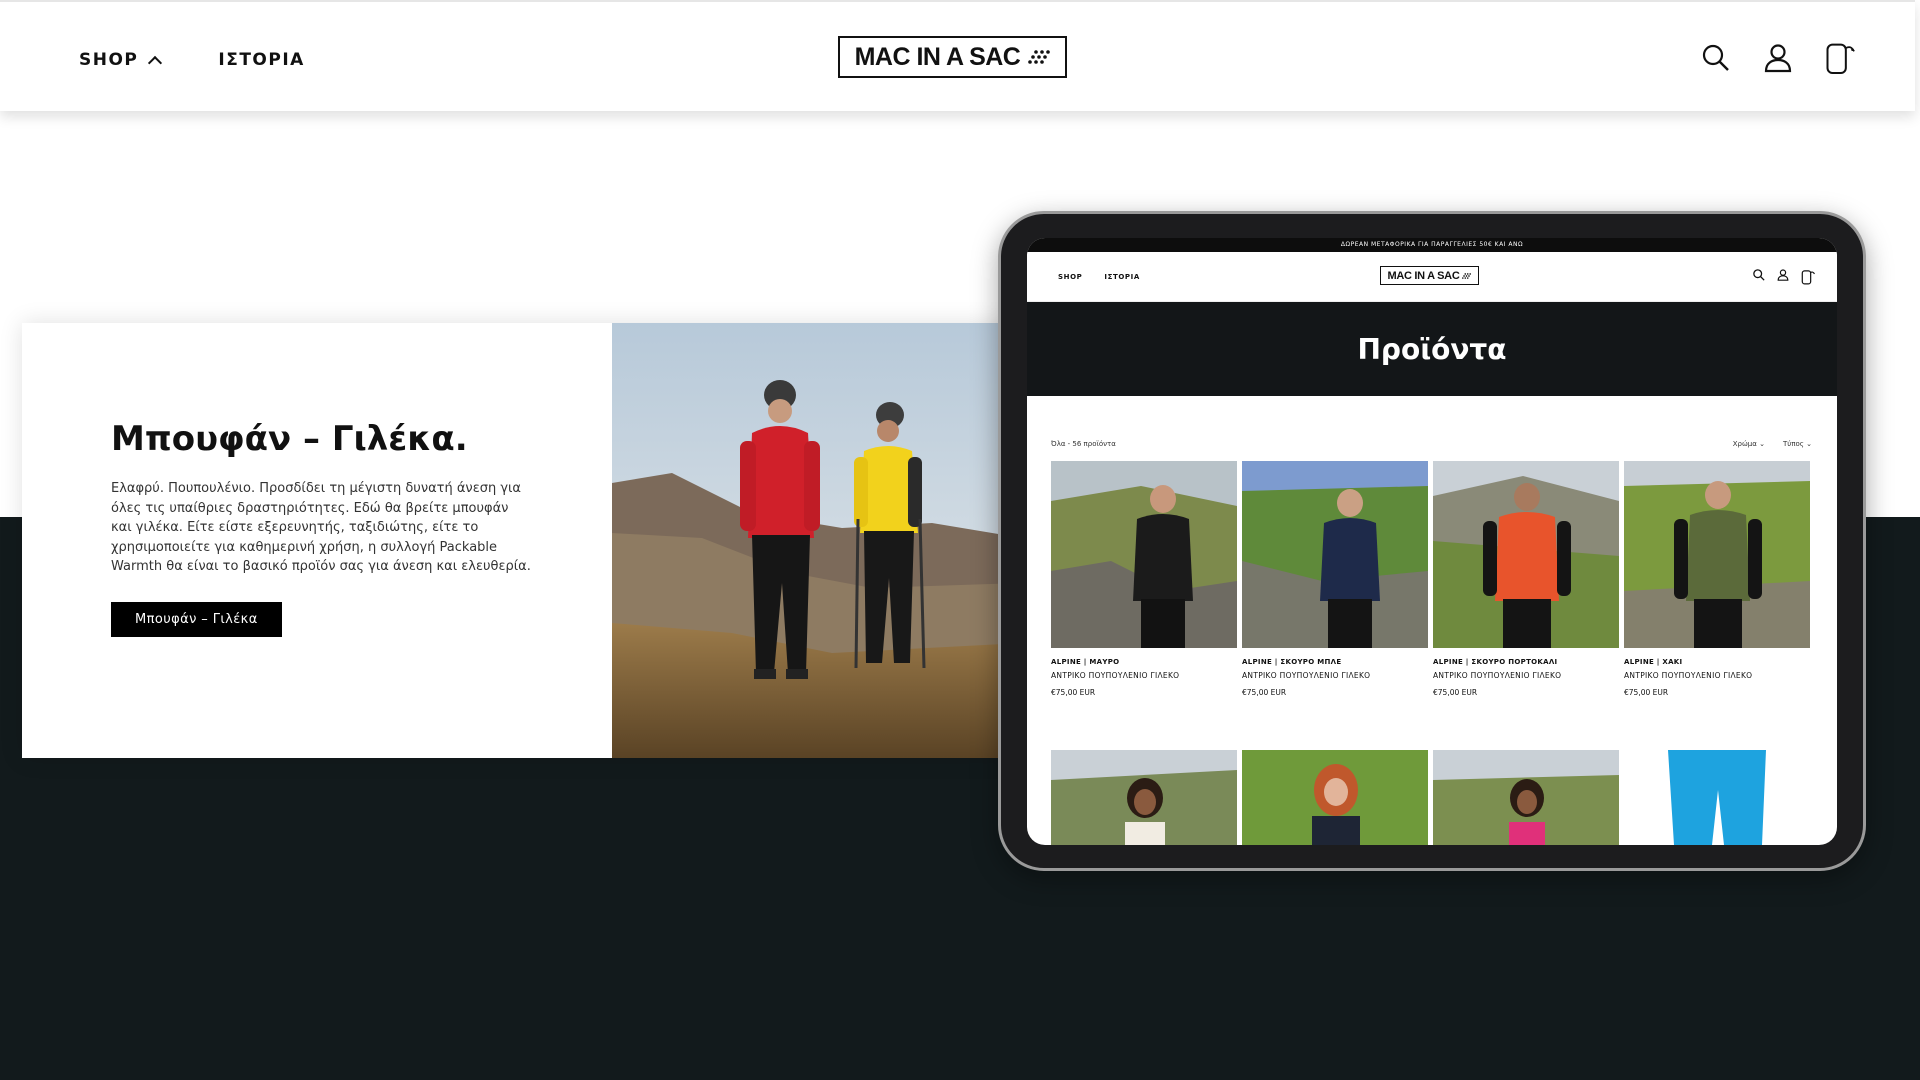 The image size is (1920, 1080). What do you see at coordinates (196, 619) in the screenshot?
I see `promo-cta-button: Μπουφάν – Γιλέκα` at bounding box center [196, 619].